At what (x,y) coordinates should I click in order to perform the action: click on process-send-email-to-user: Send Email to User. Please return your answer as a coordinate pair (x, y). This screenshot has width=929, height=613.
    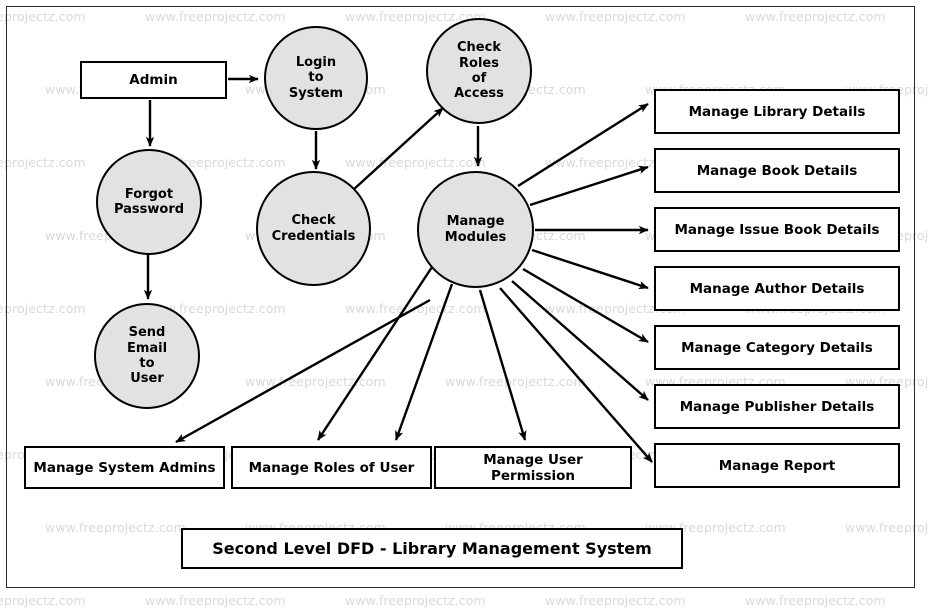
    Looking at the image, I should click on (147, 356).